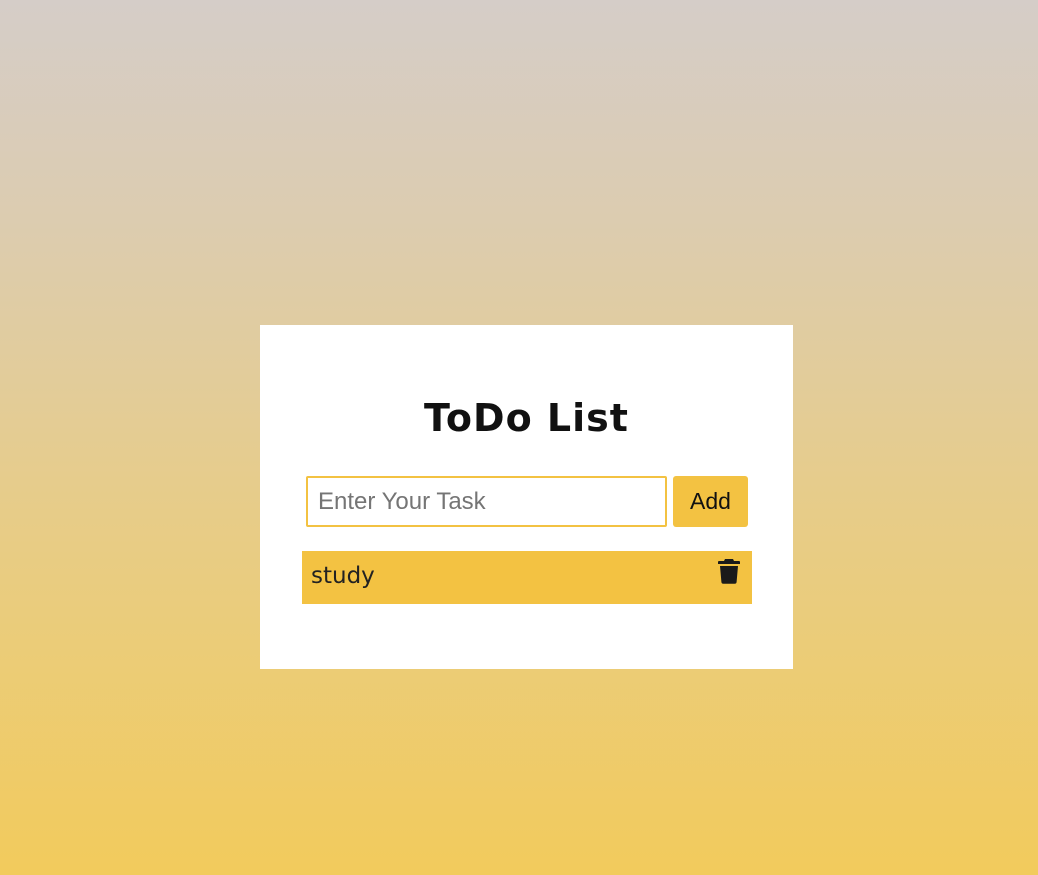 The image size is (1038, 875). Describe the element at coordinates (526, 418) in the screenshot. I see `page-title: ToDo List` at that location.